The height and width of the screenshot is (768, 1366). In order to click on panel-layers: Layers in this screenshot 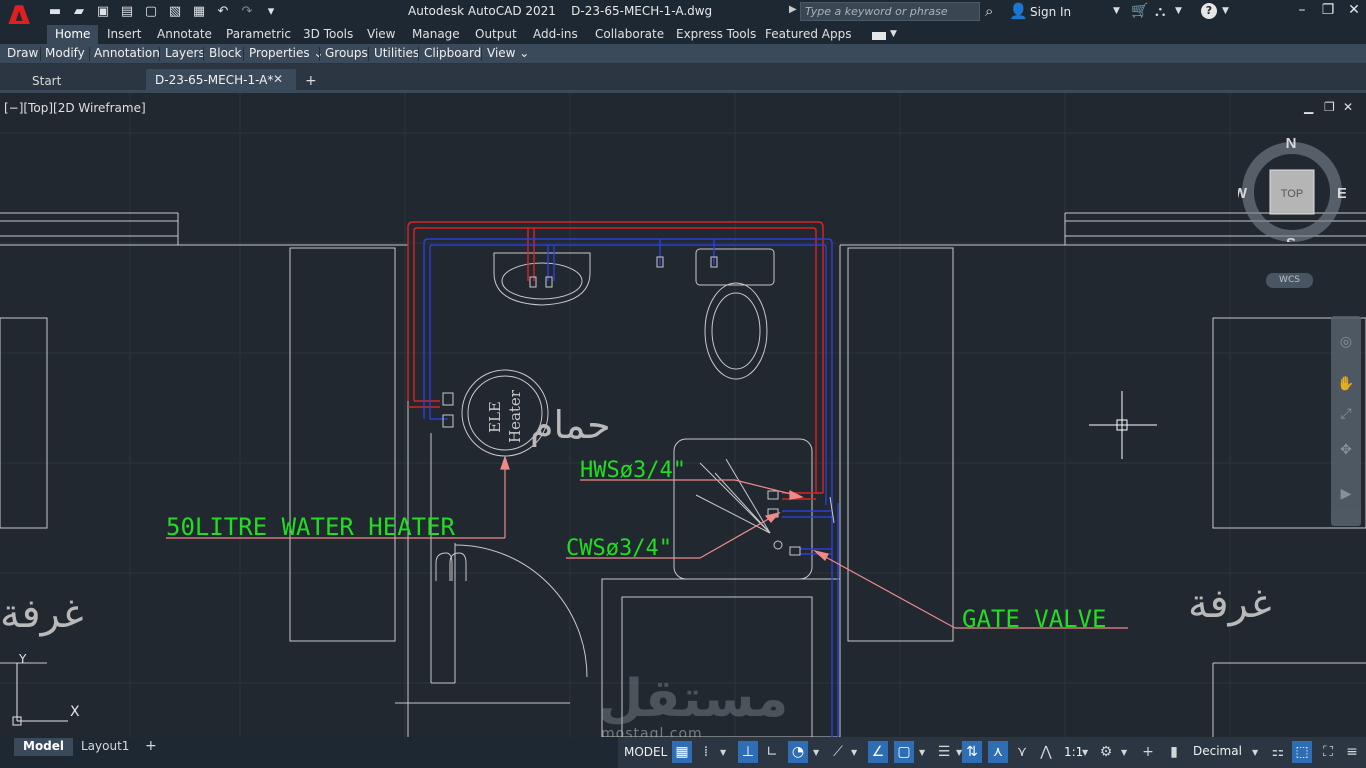, I will do `click(185, 53)`.